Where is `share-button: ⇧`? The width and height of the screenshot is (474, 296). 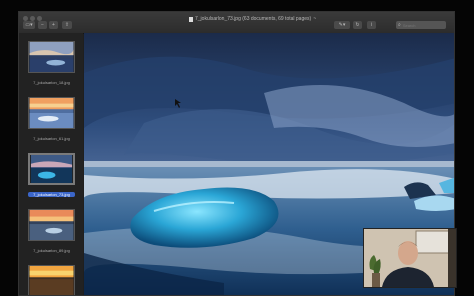 share-button: ⇧ is located at coordinates (67, 25).